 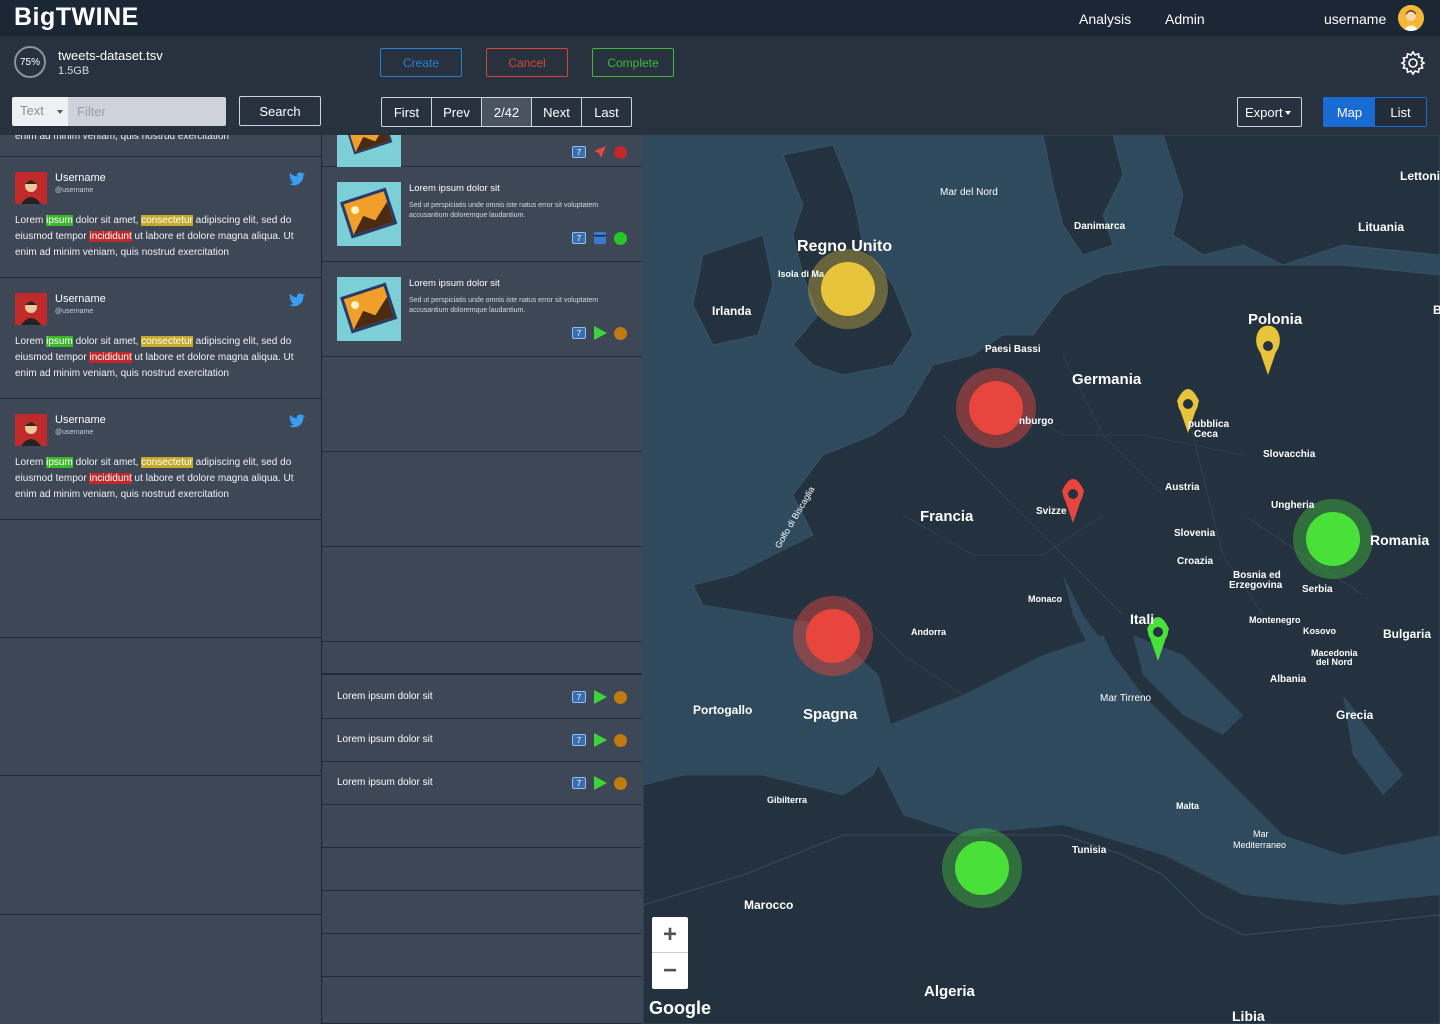 What do you see at coordinates (1182, 487) in the screenshot?
I see `map-label: Austria` at bounding box center [1182, 487].